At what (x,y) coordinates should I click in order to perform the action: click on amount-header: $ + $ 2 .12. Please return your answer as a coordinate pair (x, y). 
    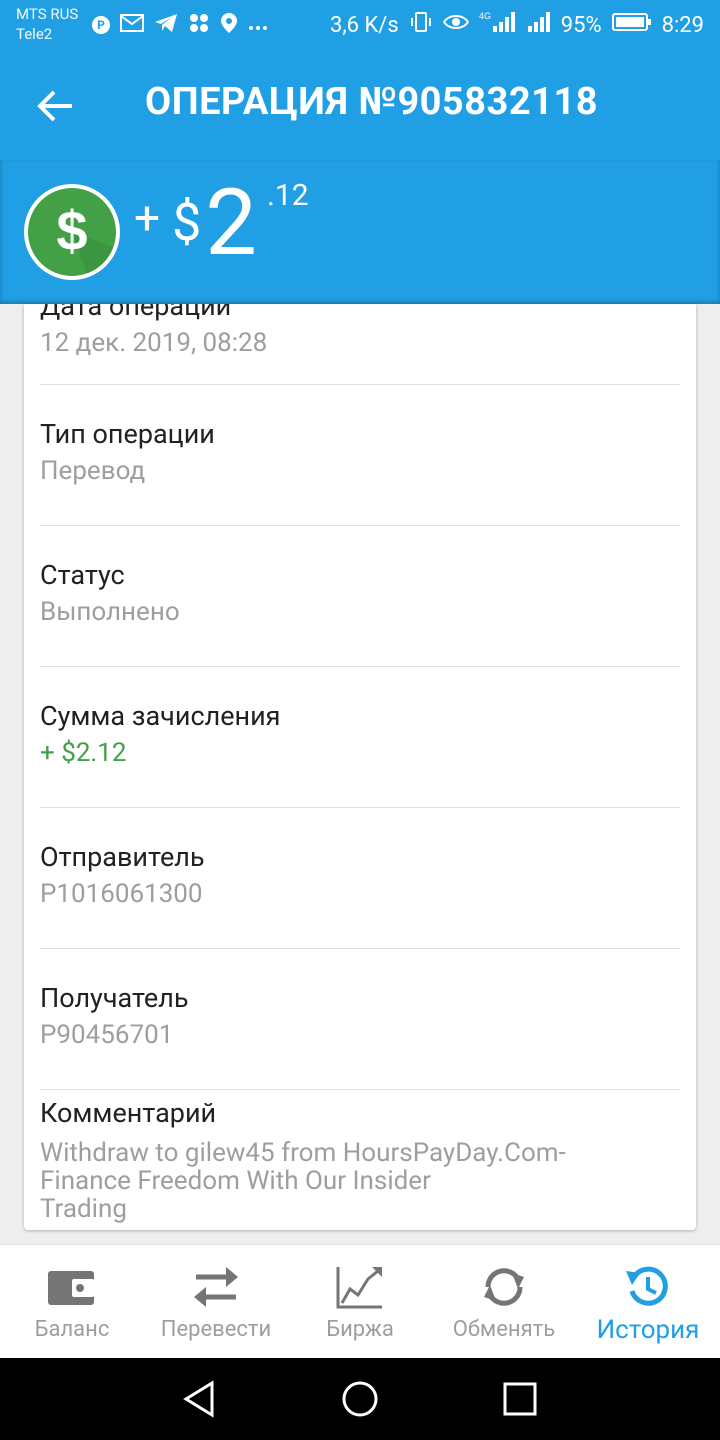
    Looking at the image, I should click on (360, 232).